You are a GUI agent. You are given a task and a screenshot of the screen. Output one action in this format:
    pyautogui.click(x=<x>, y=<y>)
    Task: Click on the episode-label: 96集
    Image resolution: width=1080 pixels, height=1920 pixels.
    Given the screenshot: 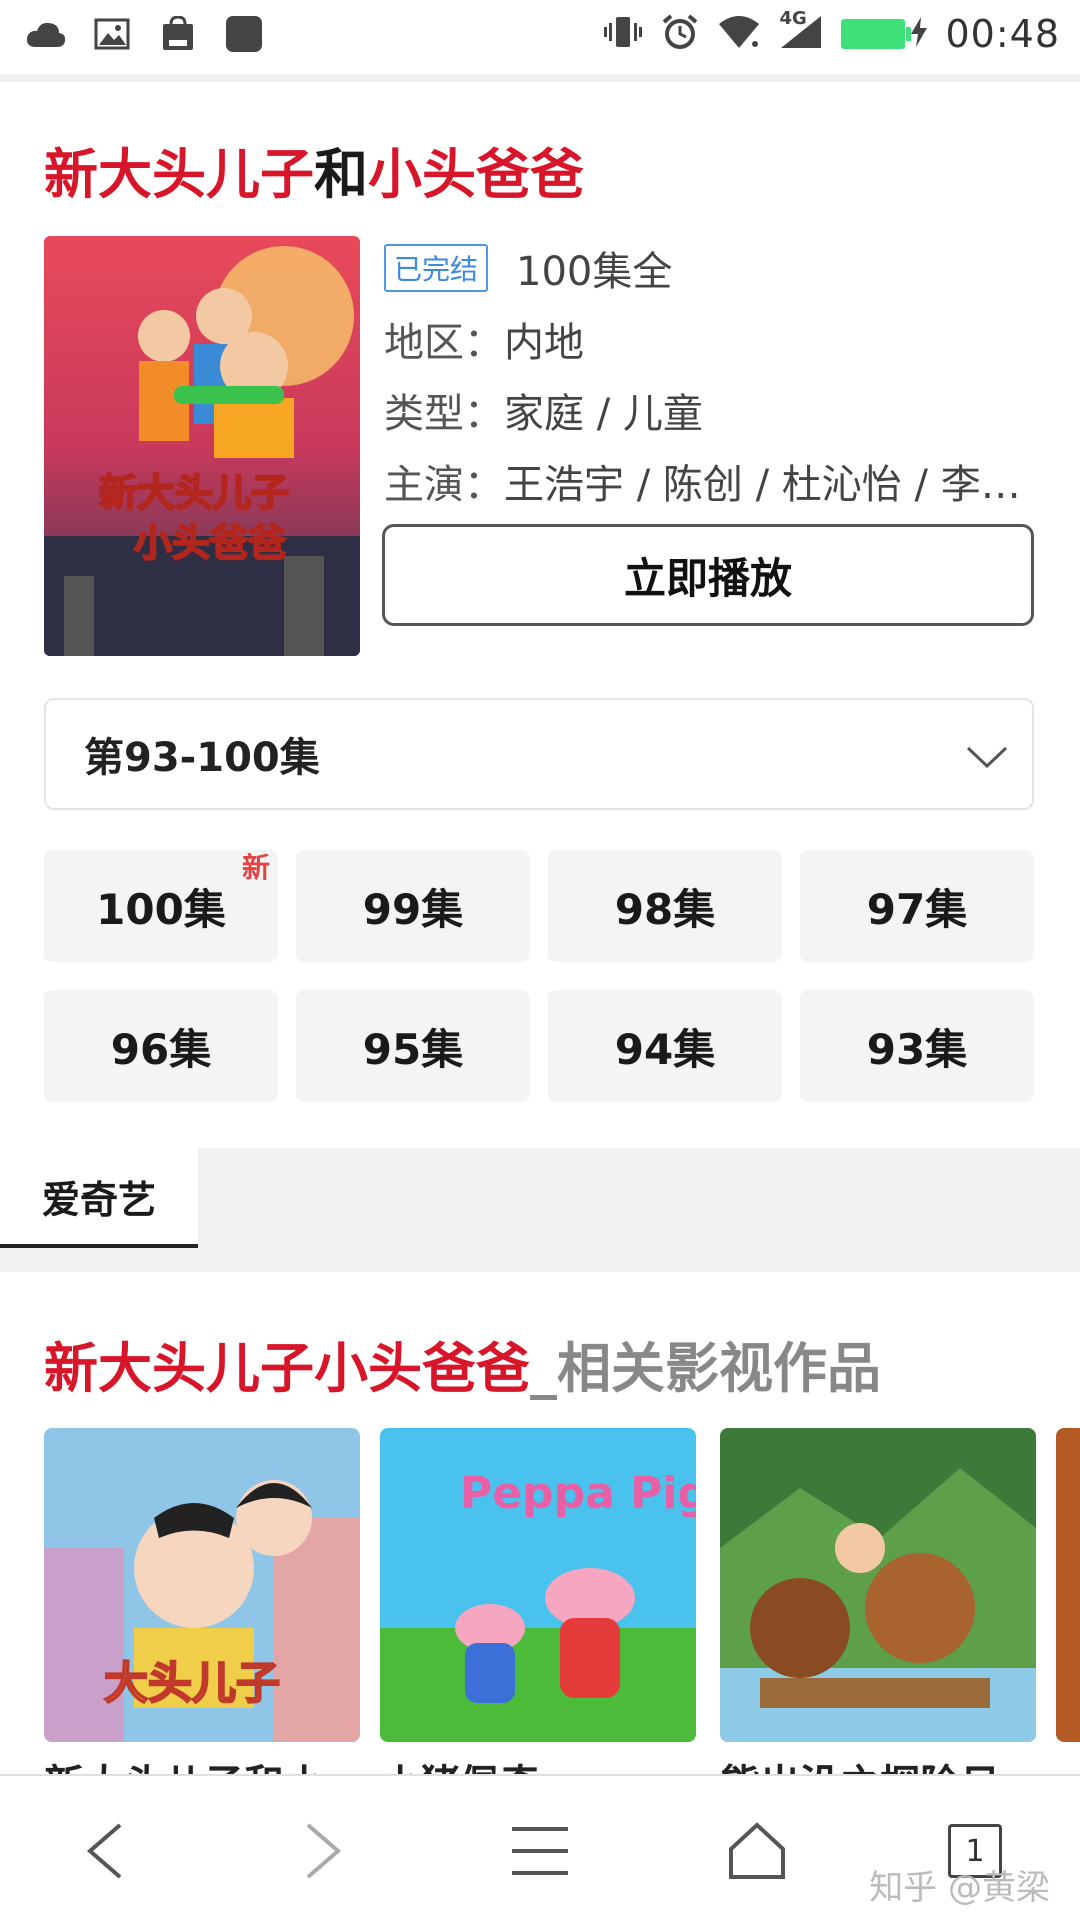 What is the action you would take?
    pyautogui.click(x=161, y=1049)
    